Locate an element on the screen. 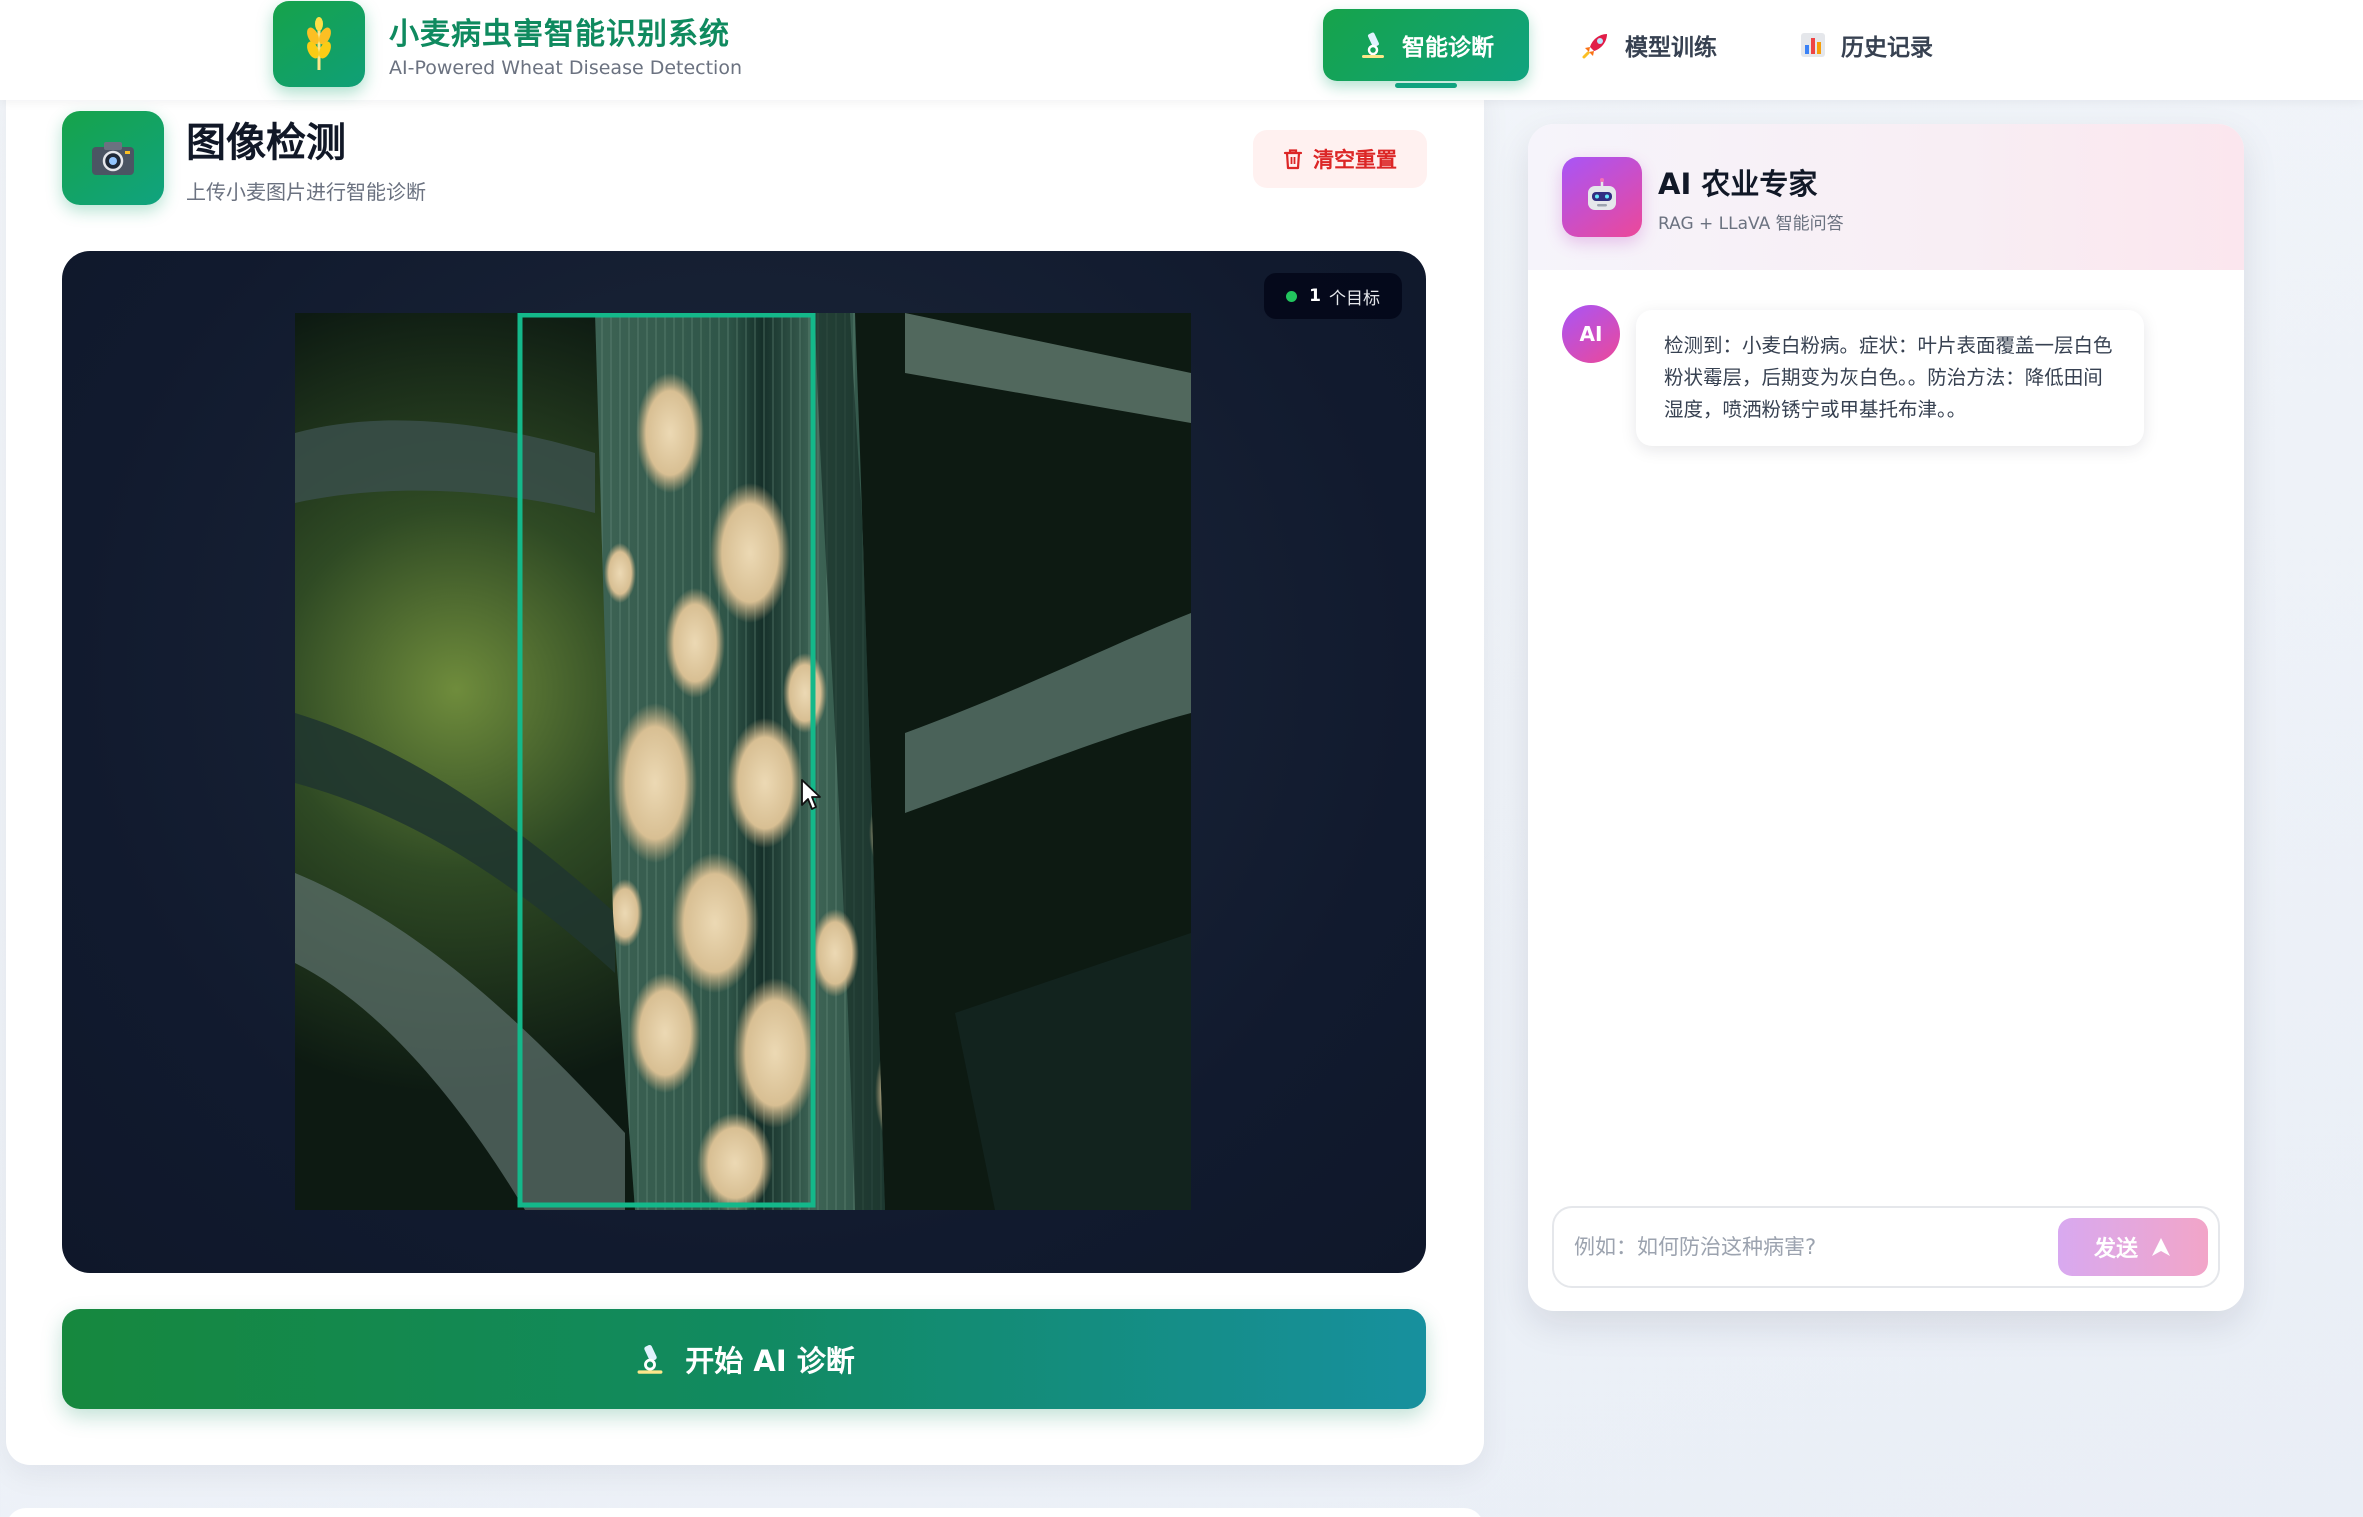  status-dot is located at coordinates (1292, 296).